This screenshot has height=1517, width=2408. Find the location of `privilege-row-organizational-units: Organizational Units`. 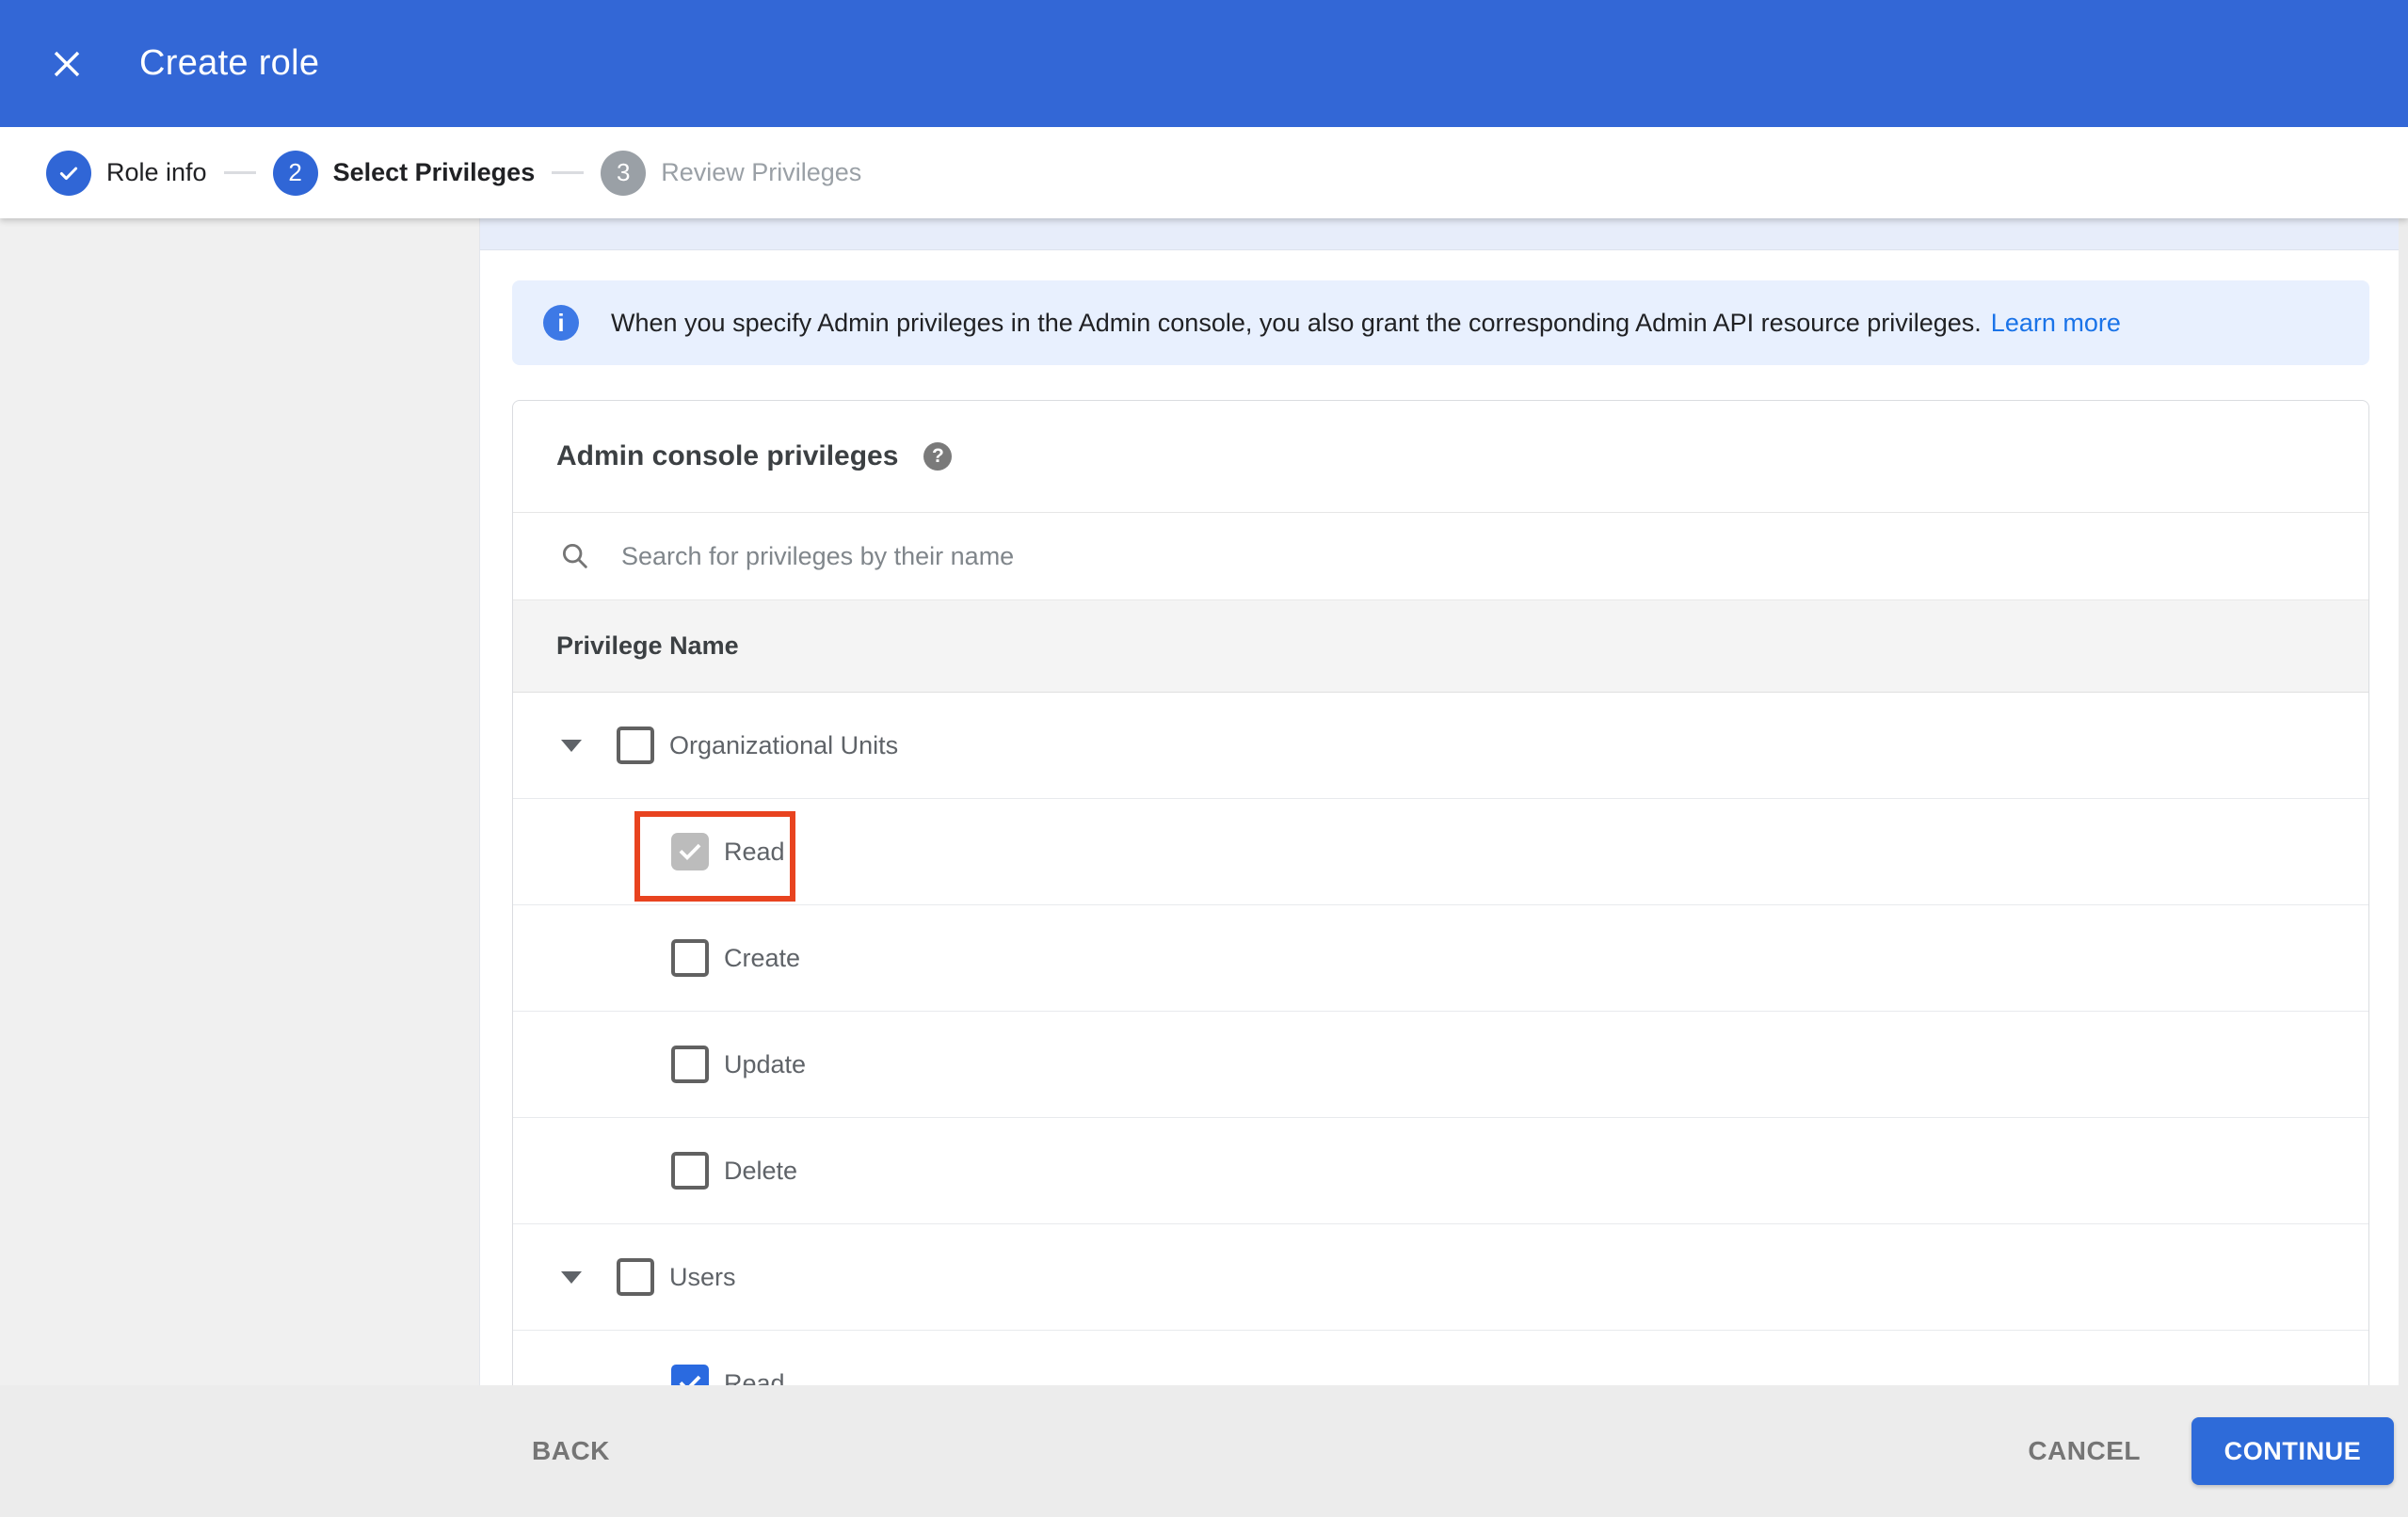

privilege-row-organizational-units: Organizational Units is located at coordinates (1440, 746).